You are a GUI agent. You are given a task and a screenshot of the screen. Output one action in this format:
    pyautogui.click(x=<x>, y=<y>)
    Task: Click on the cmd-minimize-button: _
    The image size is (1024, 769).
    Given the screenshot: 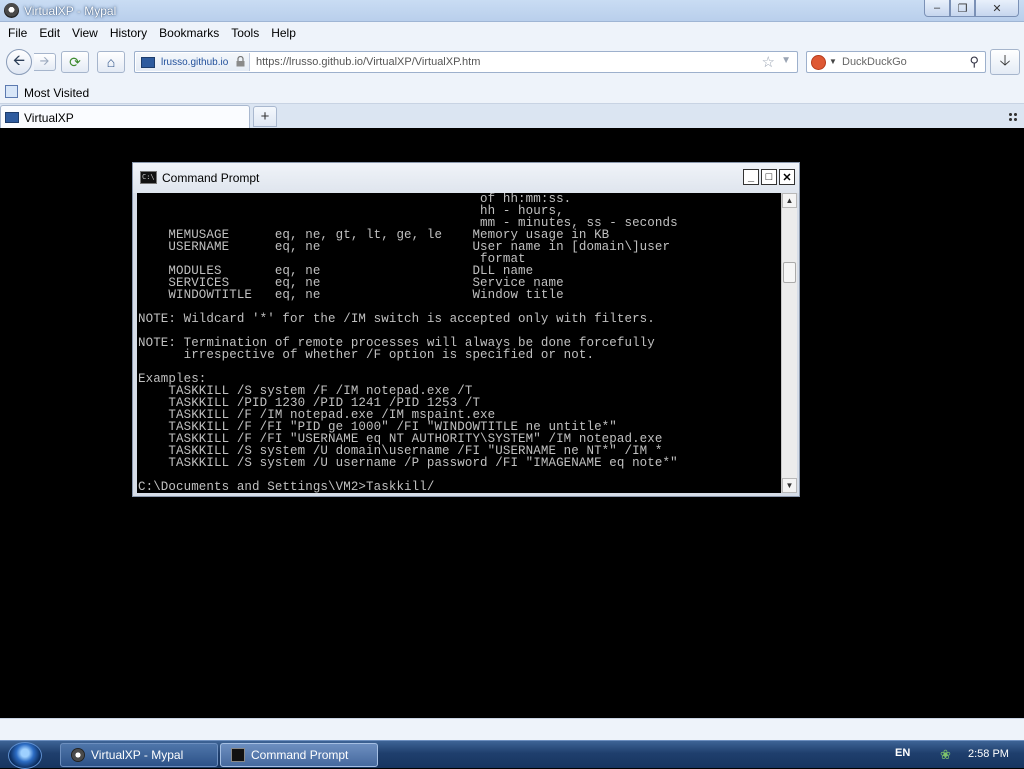 What is the action you would take?
    pyautogui.click(x=751, y=177)
    